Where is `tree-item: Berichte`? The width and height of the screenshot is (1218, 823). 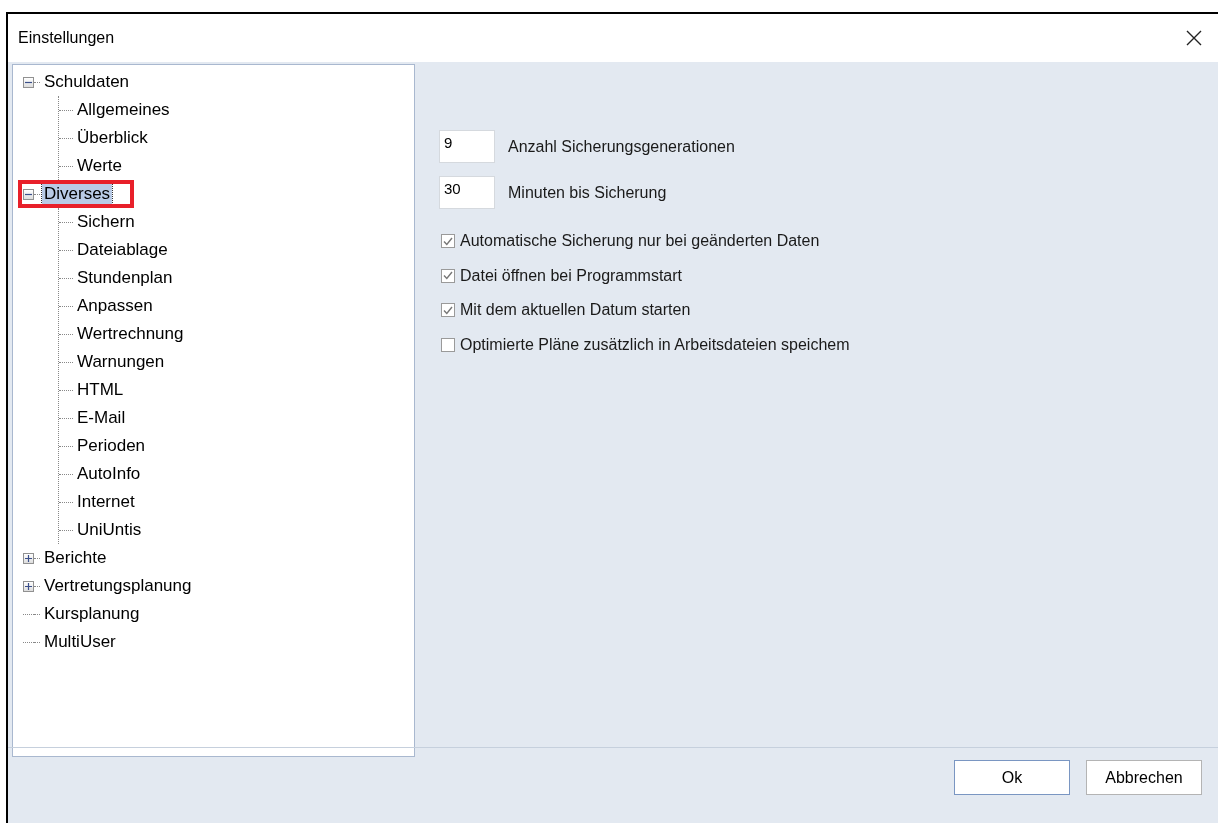
tree-item: Berichte is located at coordinates (75, 558).